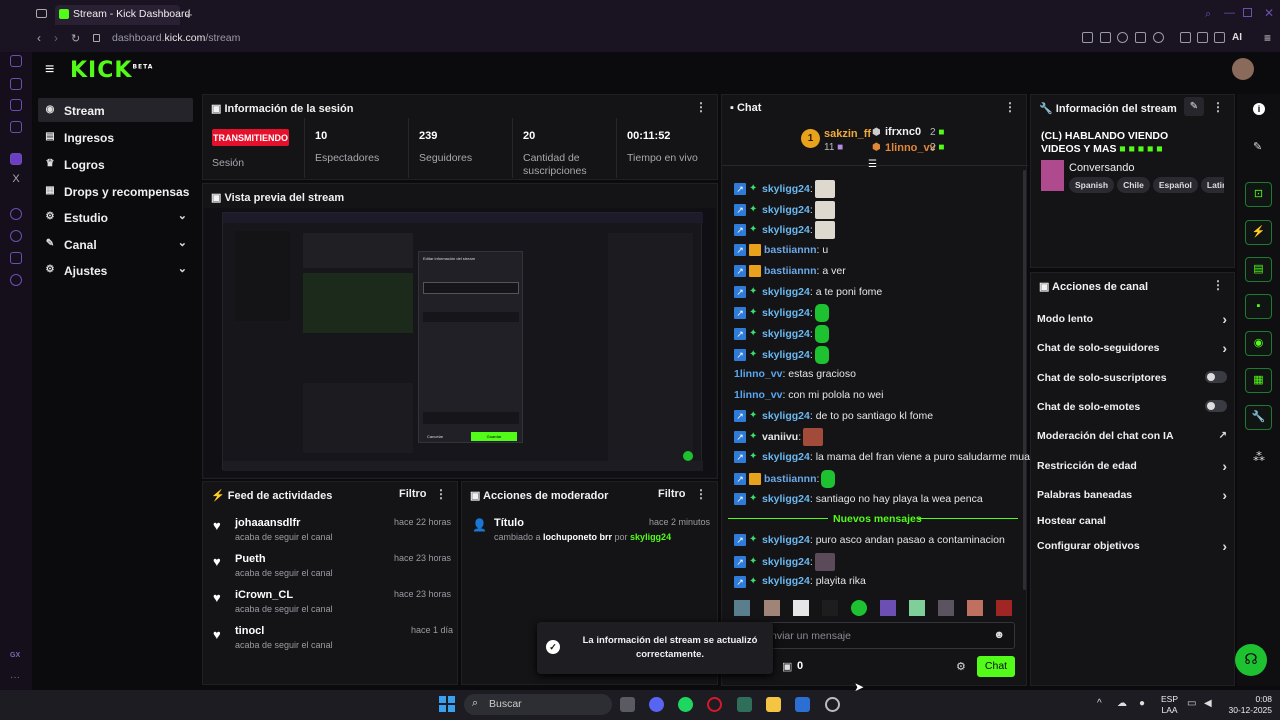 The width and height of the screenshot is (1280, 720). What do you see at coordinates (1122, 703) in the screenshot?
I see `cloud-icon: ☁` at bounding box center [1122, 703].